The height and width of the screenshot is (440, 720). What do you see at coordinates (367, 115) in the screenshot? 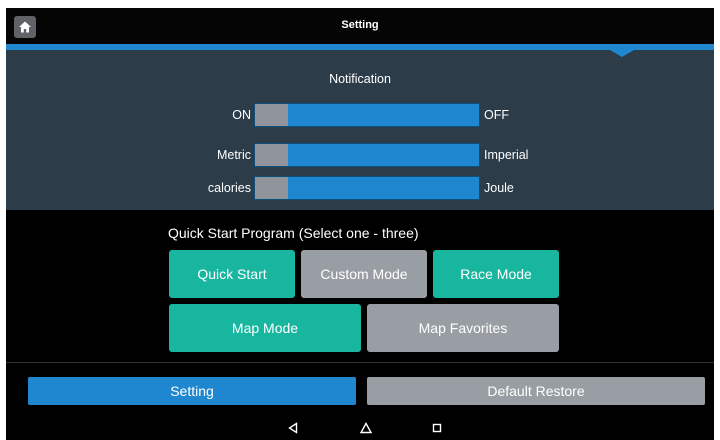
I see `notification-toggle` at bounding box center [367, 115].